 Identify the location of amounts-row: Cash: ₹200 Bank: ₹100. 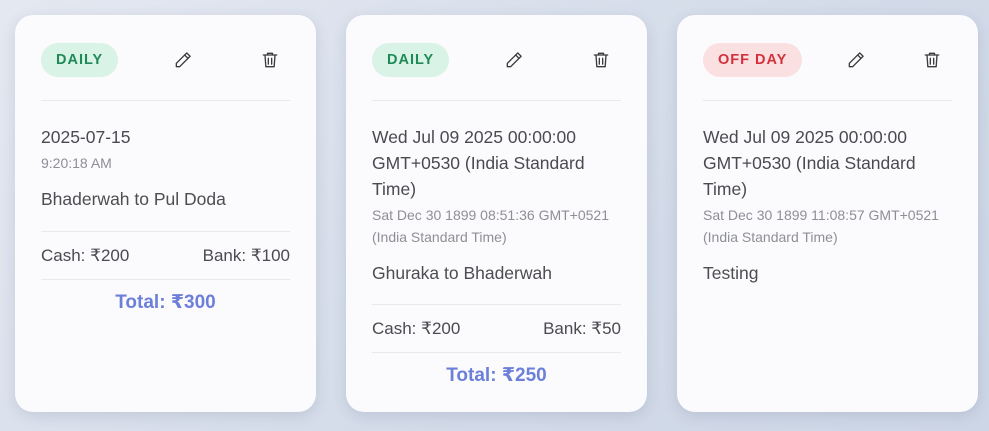
(165, 255).